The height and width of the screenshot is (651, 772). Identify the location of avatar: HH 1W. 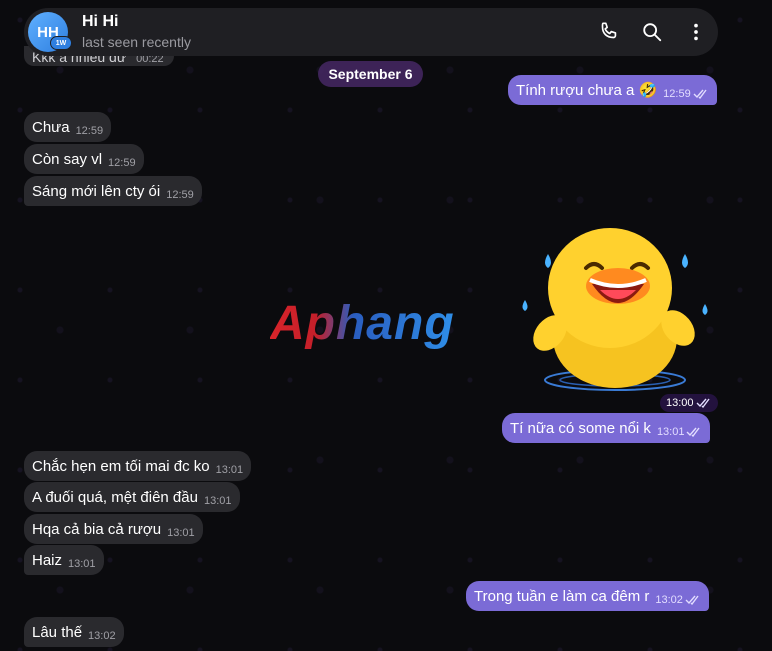
(50, 32).